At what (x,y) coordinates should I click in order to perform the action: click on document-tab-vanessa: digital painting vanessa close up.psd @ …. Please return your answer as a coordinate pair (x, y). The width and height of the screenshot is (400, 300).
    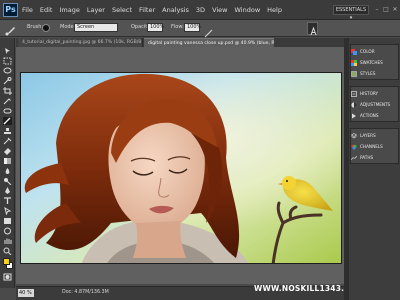
    Looking at the image, I should click on (209, 42).